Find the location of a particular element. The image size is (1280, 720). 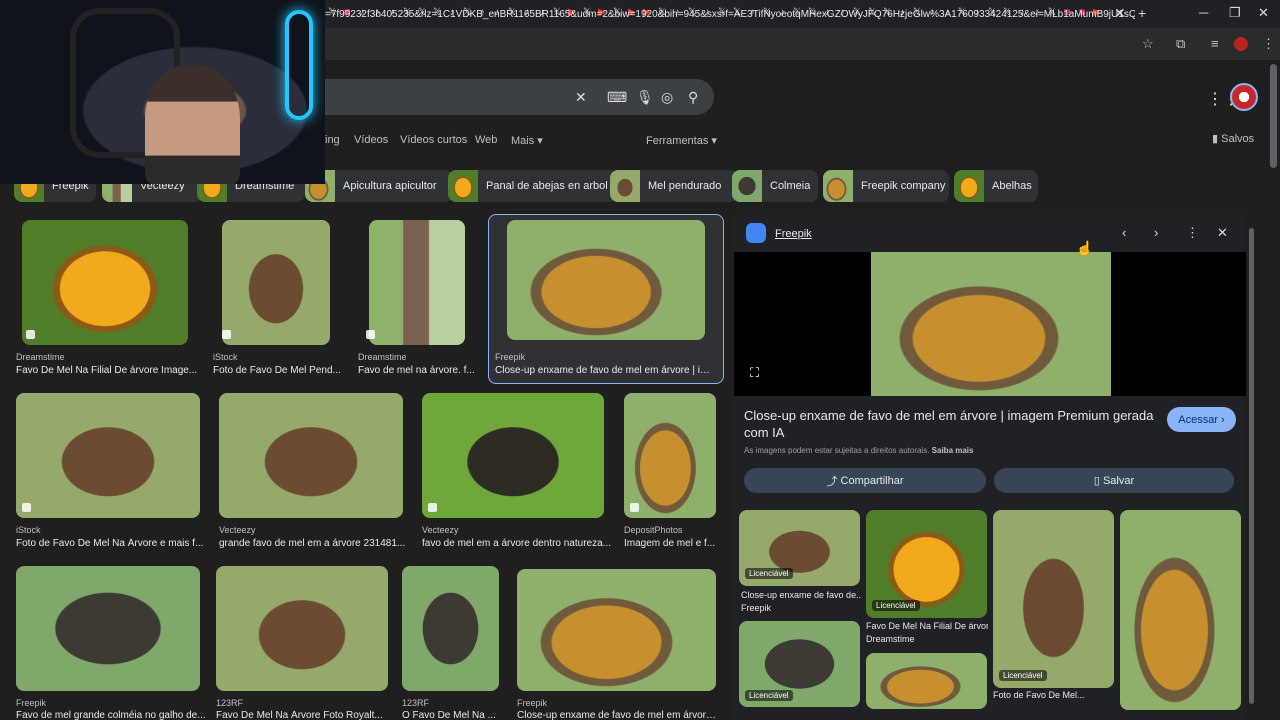

more-options-icon: ⋮ is located at coordinates (1192, 233).